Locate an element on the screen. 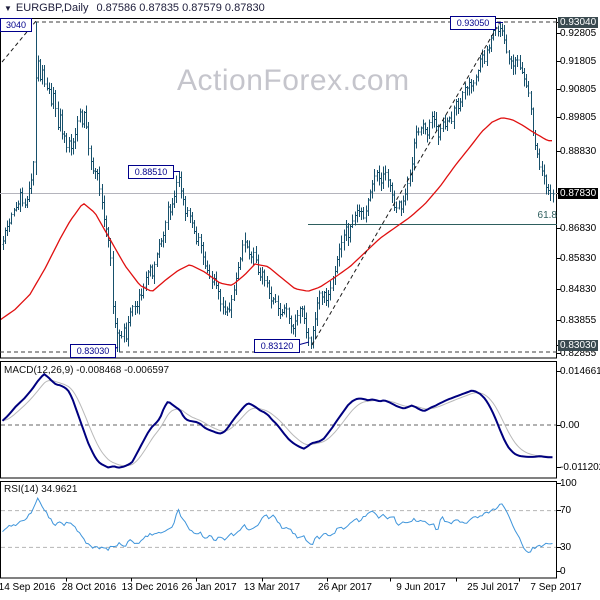 This screenshot has height=600, width=600. rsi-axis-label: 30 is located at coordinates (566, 547).